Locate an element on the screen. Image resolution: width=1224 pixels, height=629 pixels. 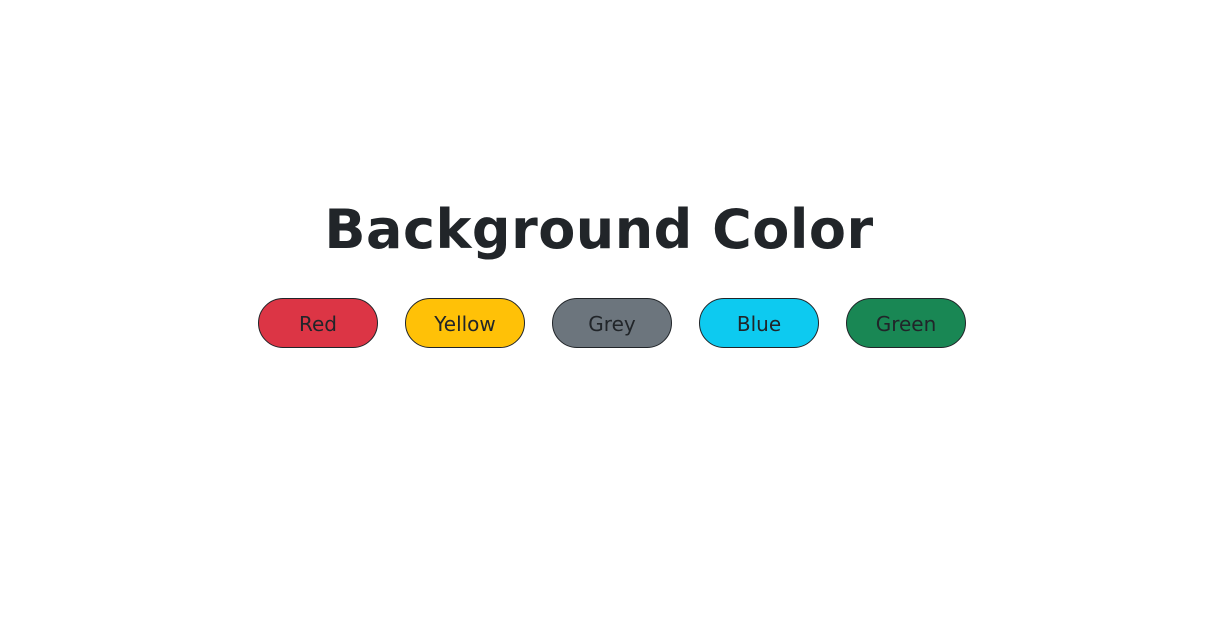
color-button-row: Red Yellow Grey Blue Green is located at coordinates (612, 323).